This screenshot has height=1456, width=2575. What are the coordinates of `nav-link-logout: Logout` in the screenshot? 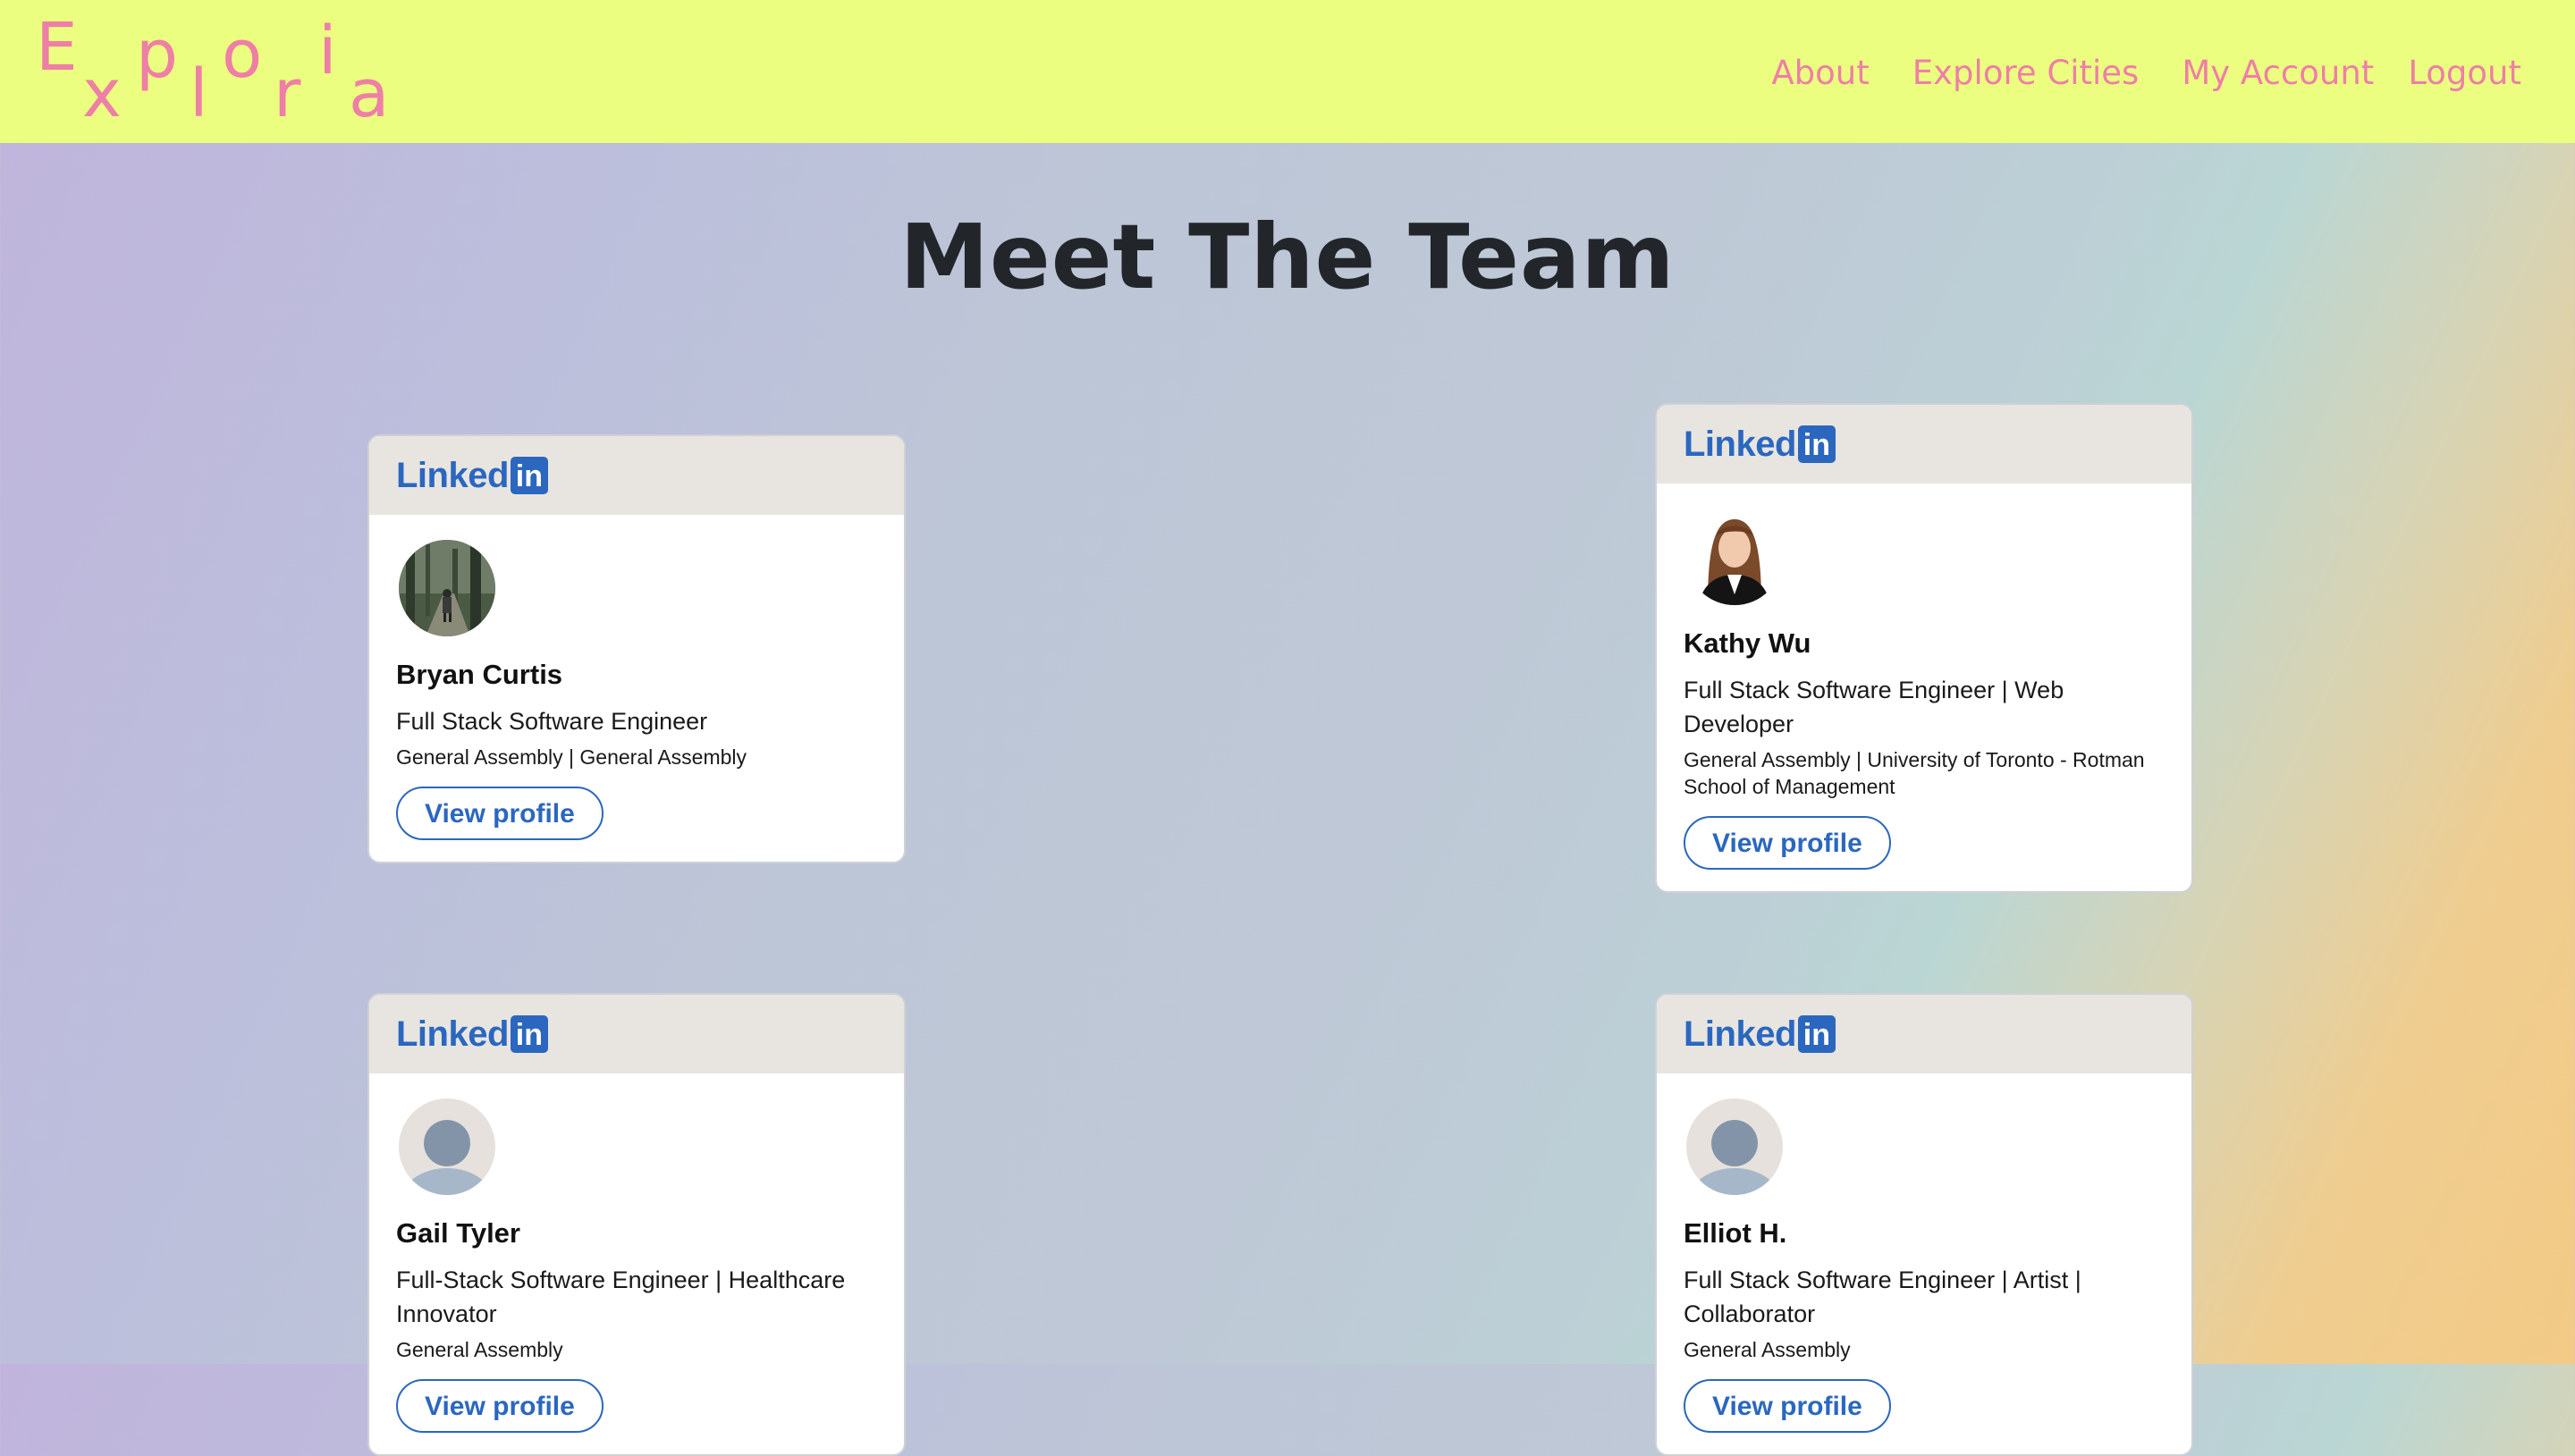 It's located at (2464, 73).